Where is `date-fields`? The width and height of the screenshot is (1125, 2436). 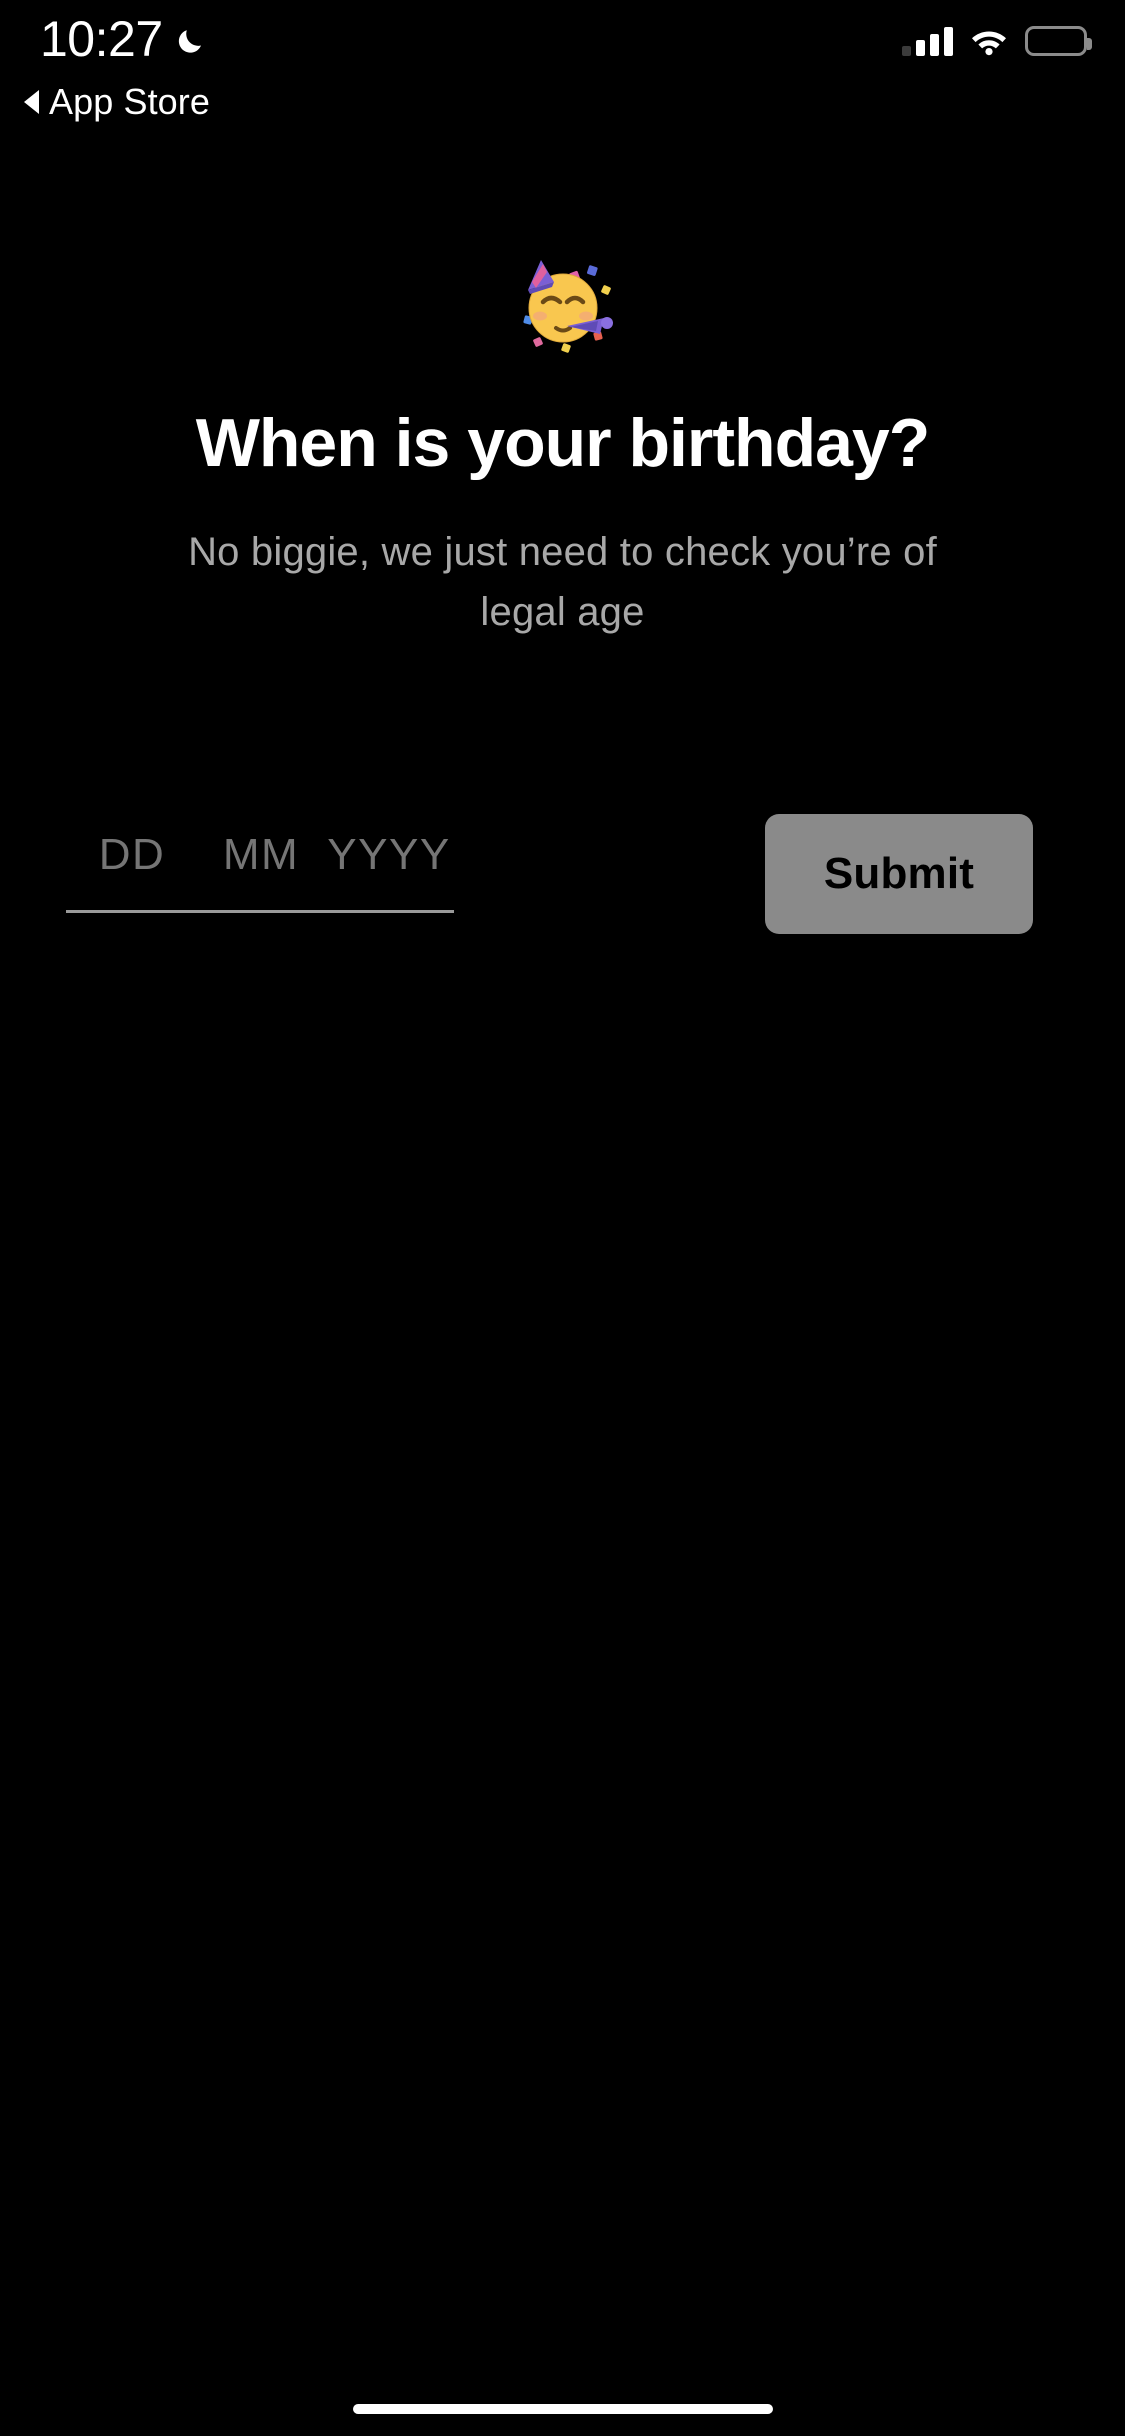
date-fields is located at coordinates (260, 855).